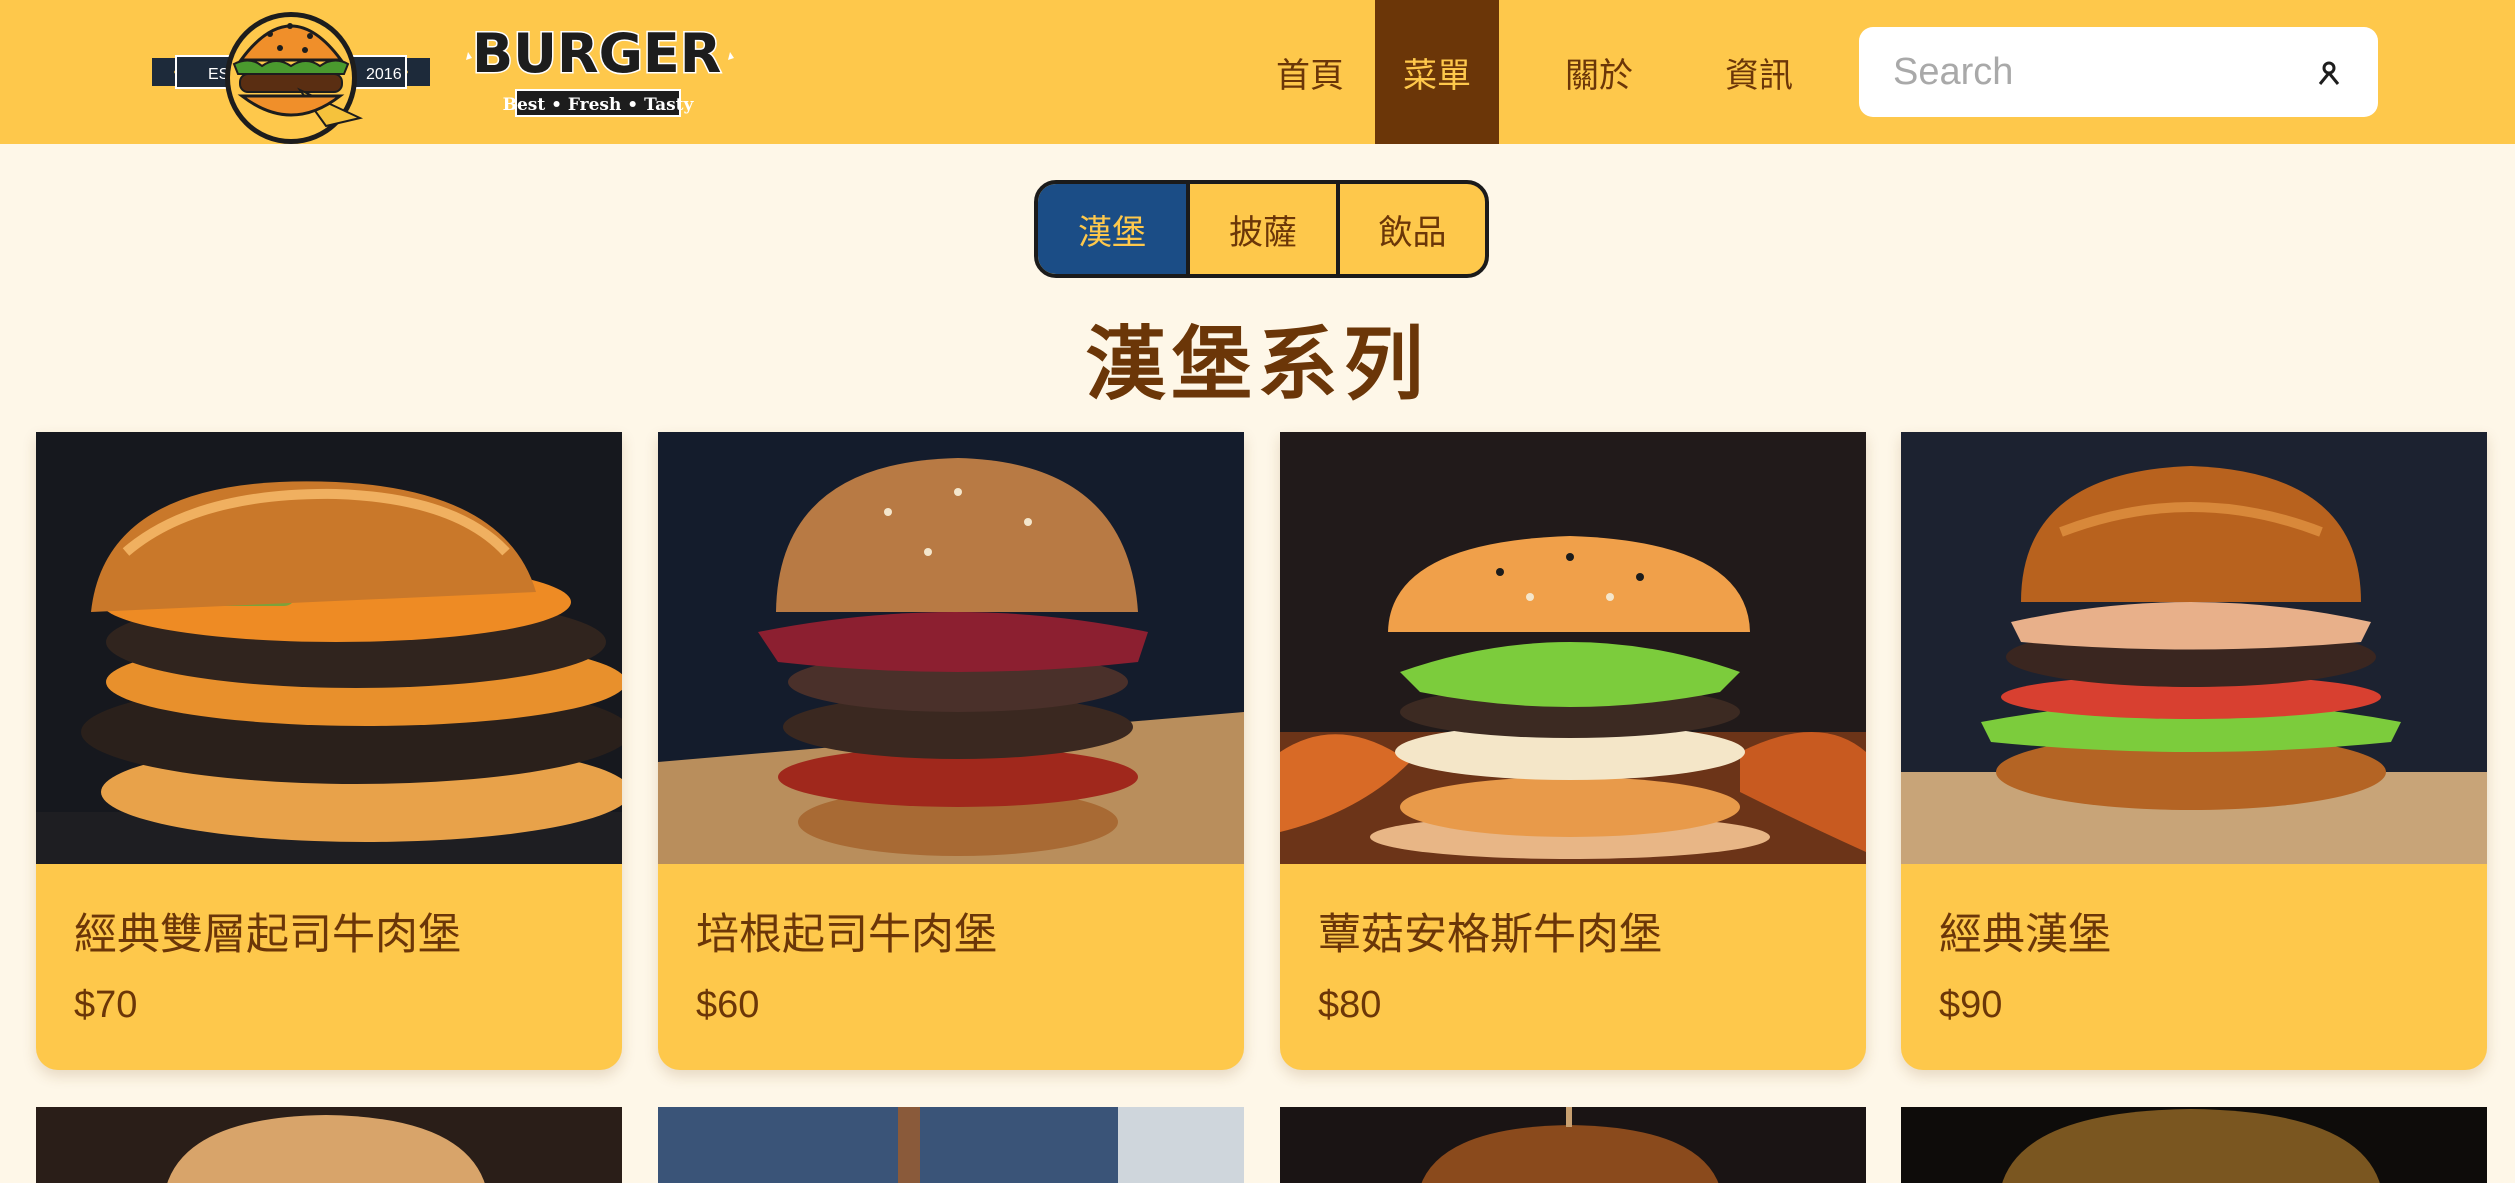  I want to click on nav-item-label: 首頁, so click(1310, 75).